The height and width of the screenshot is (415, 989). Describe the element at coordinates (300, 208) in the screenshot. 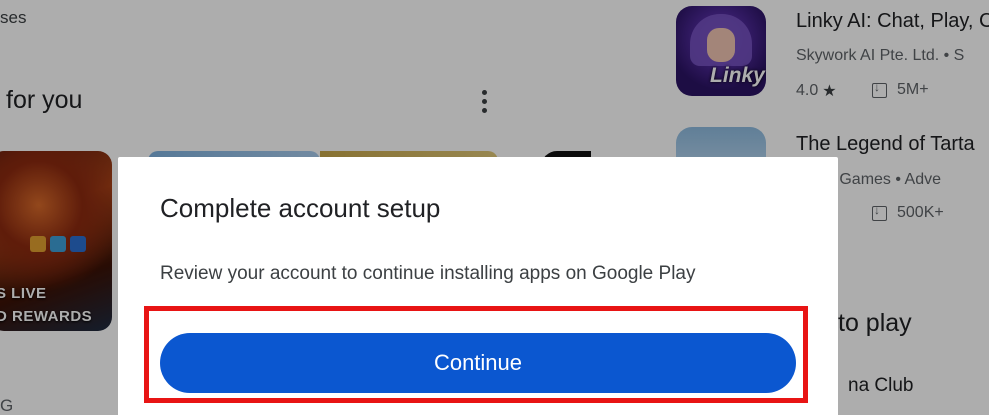

I see `dialog-title: Complete account setup` at that location.